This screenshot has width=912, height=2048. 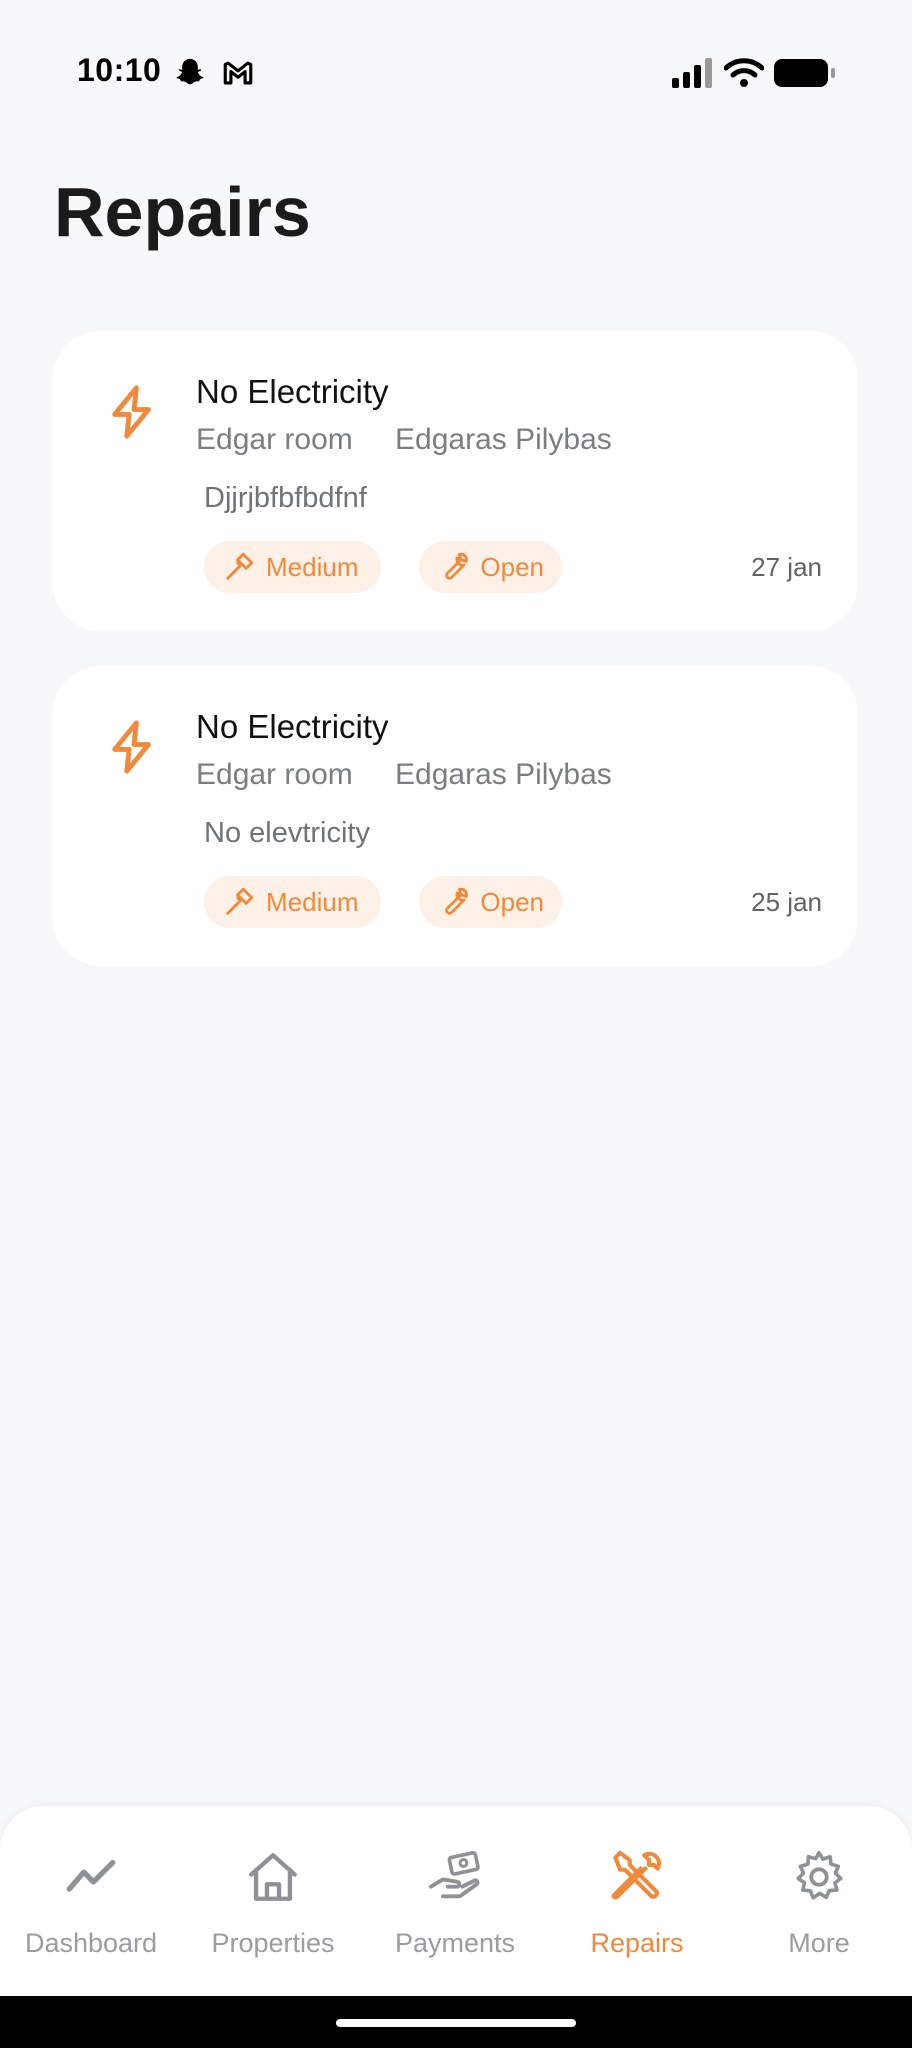 I want to click on payment-hand-icon, so click(x=454, y=1875).